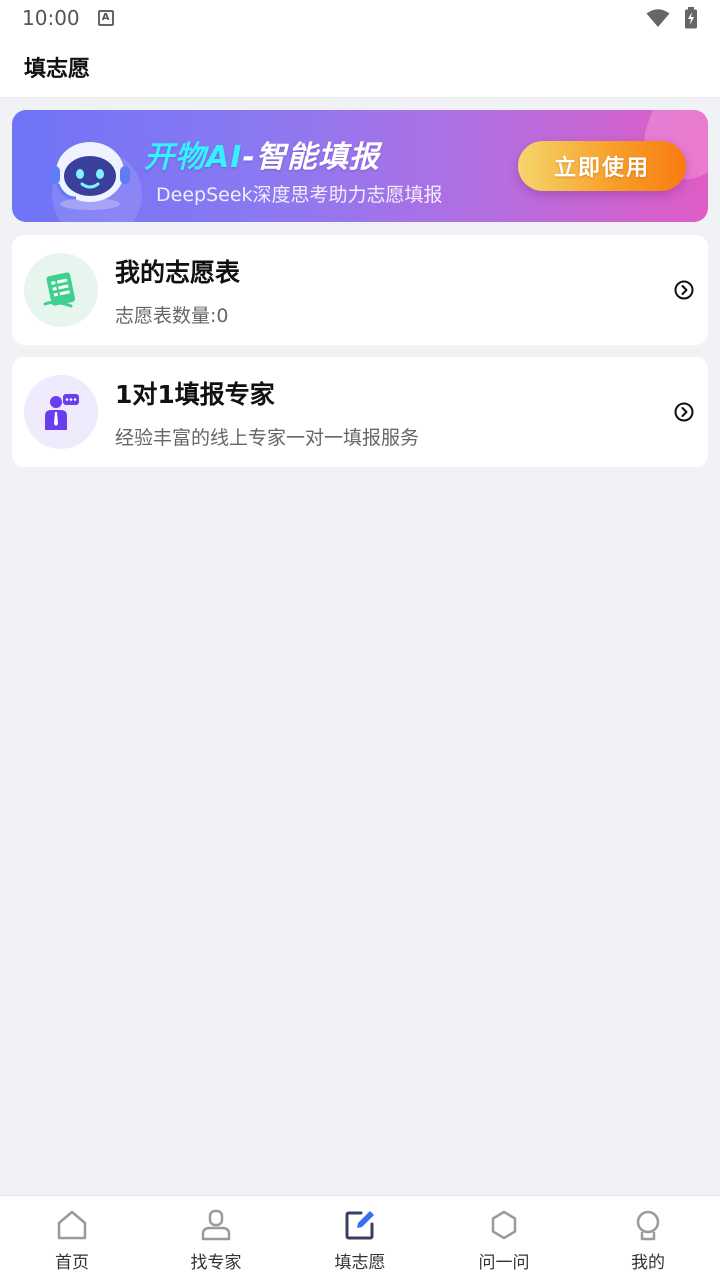  Describe the element at coordinates (216, 1263) in the screenshot. I see `tab-label: 找专家` at that location.